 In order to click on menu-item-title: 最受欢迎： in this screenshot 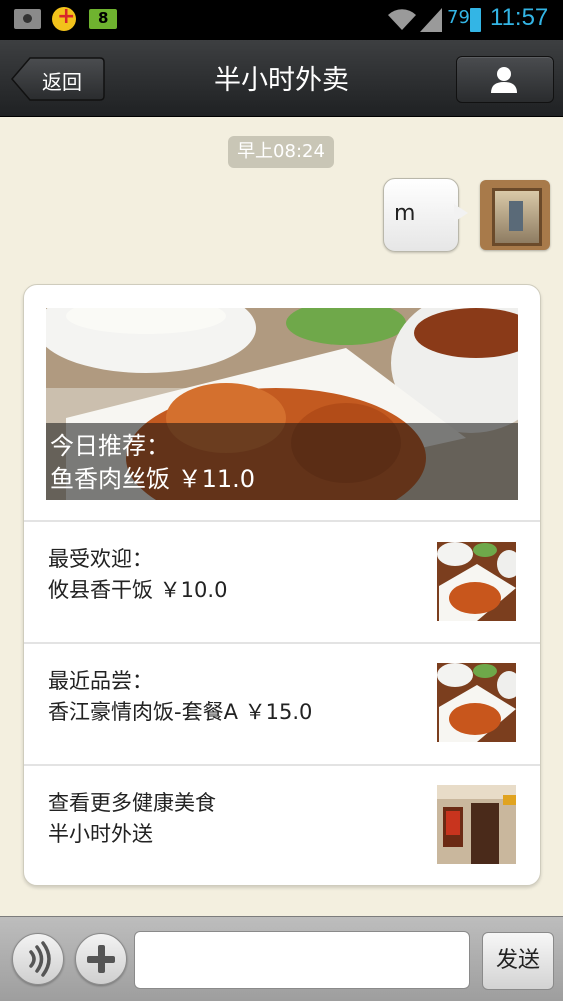, I will do `click(100, 559)`.